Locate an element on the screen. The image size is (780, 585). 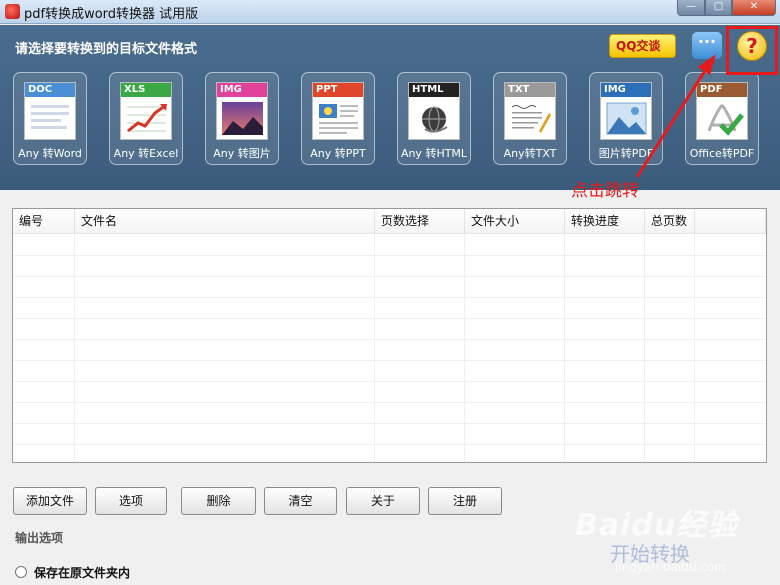
column-header-filename: 文件名 is located at coordinates (225, 221).